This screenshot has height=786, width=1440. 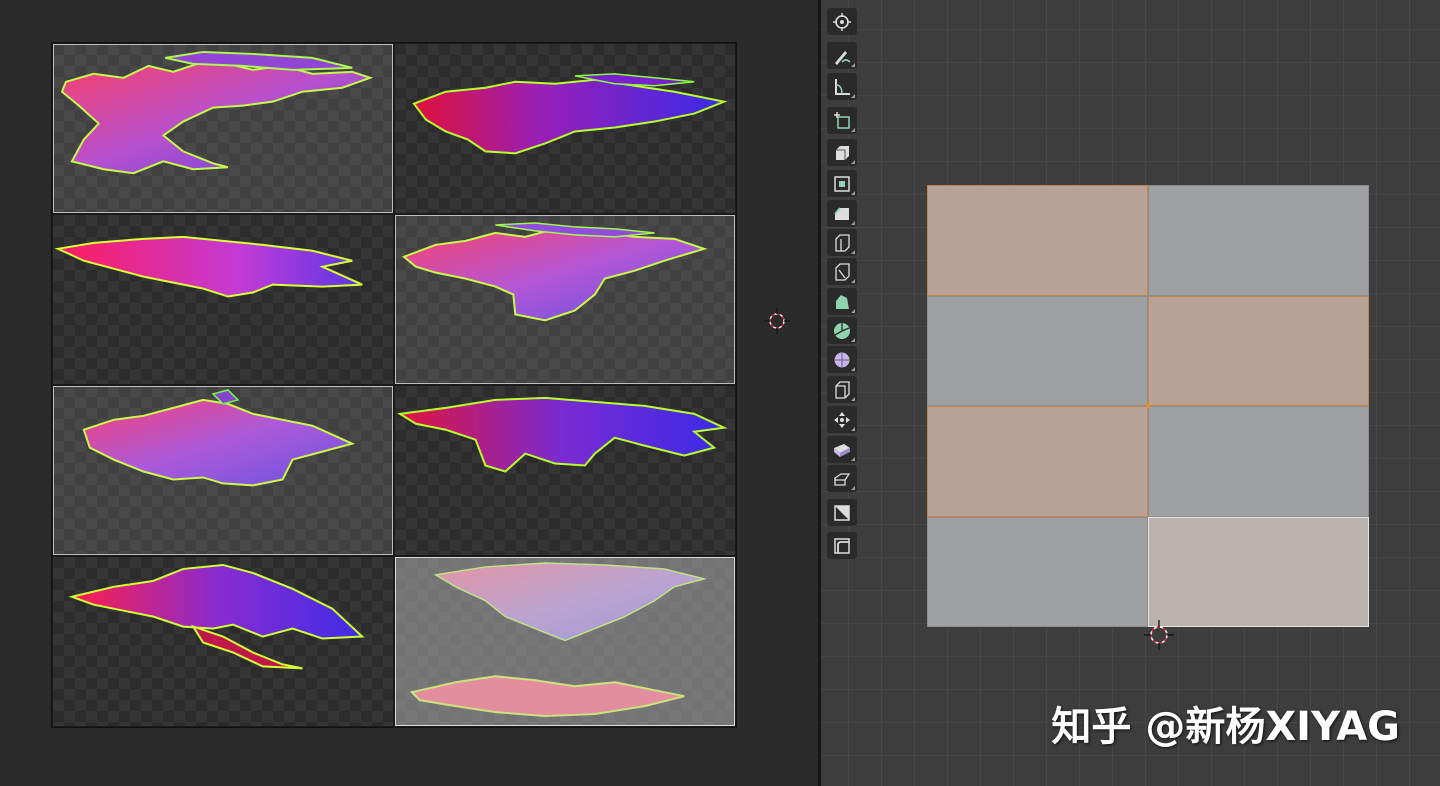 I want to click on spin-tool-button, so click(x=842, y=330).